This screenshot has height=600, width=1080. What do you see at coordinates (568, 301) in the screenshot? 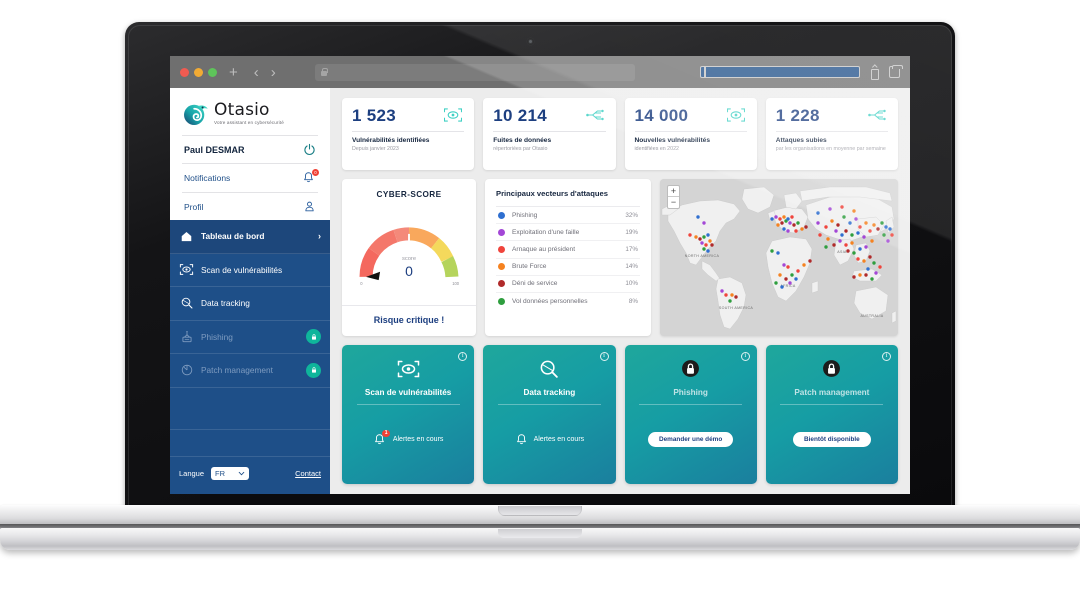
I see `attack-vector-row: Vol données personnelles 8%` at bounding box center [568, 301].